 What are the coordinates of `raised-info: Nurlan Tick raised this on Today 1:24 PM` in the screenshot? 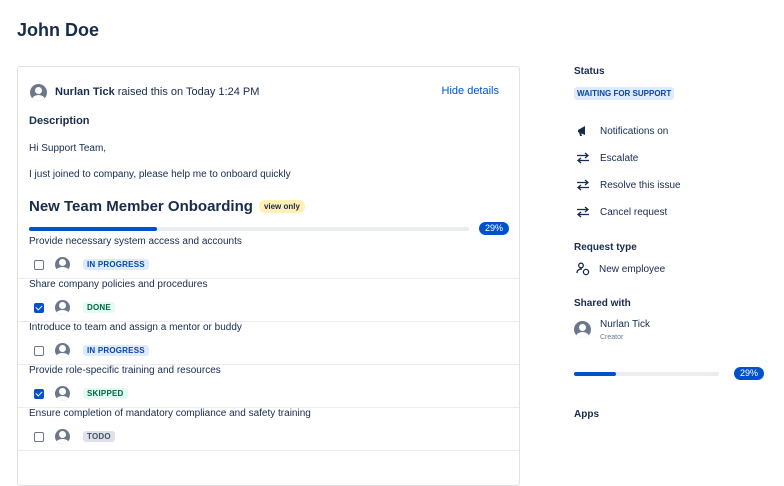 It's located at (144, 92).